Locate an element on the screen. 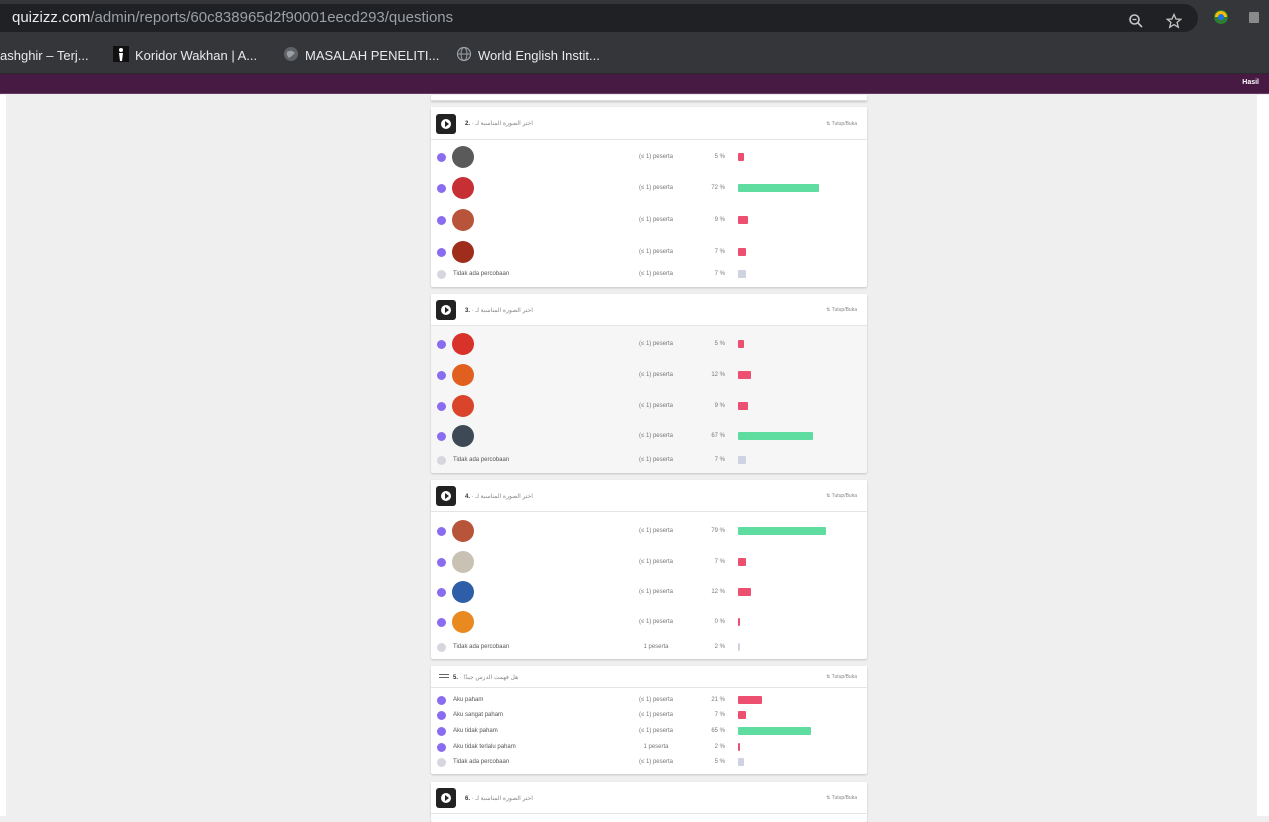  no-attempt-row: Tidak ada percobaan (≤ 1) peserta 7 % is located at coordinates (649, 460).